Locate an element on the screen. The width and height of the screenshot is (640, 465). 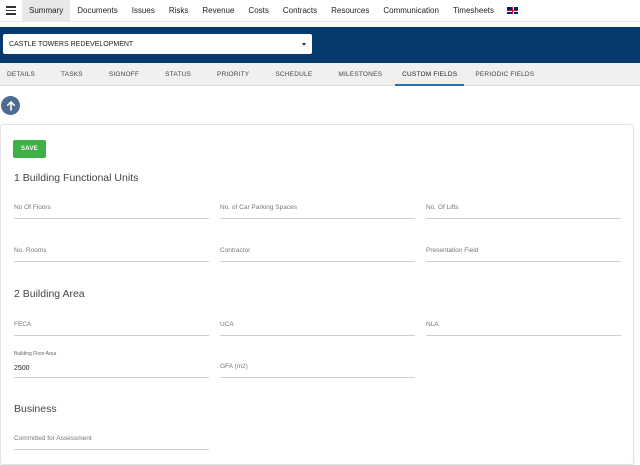
field-label: No. Rooms is located at coordinates (30, 250).